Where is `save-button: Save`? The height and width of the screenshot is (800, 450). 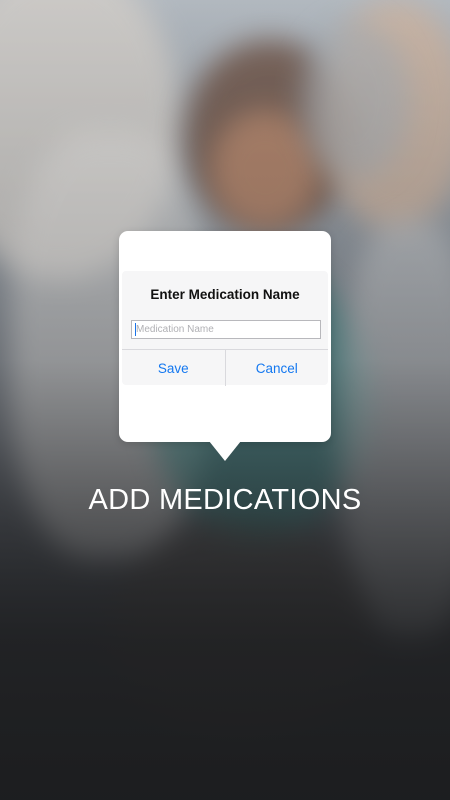
save-button: Save is located at coordinates (173, 368).